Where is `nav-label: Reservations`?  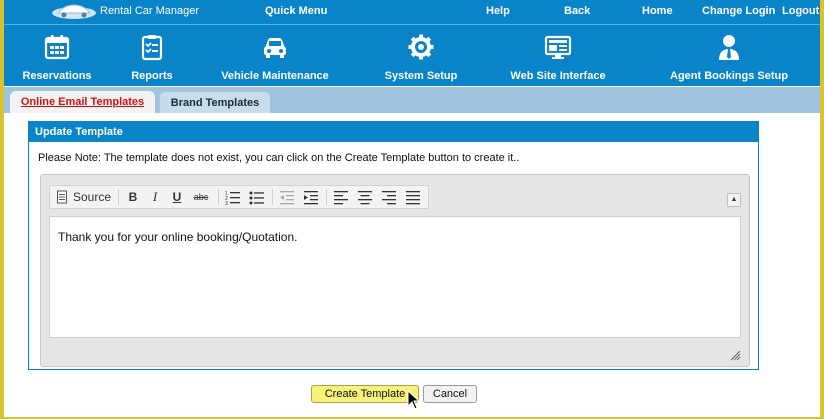 nav-label: Reservations is located at coordinates (57, 76).